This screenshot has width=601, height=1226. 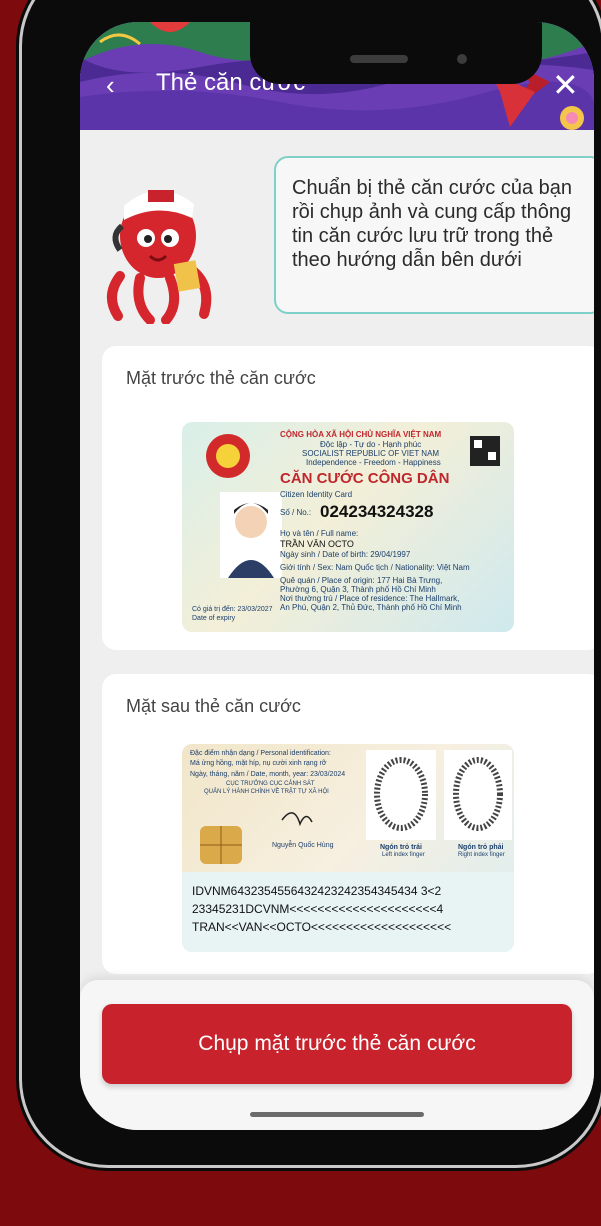 I want to click on id-name: TRẦN VĂN OCTO, so click(x=317, y=544).